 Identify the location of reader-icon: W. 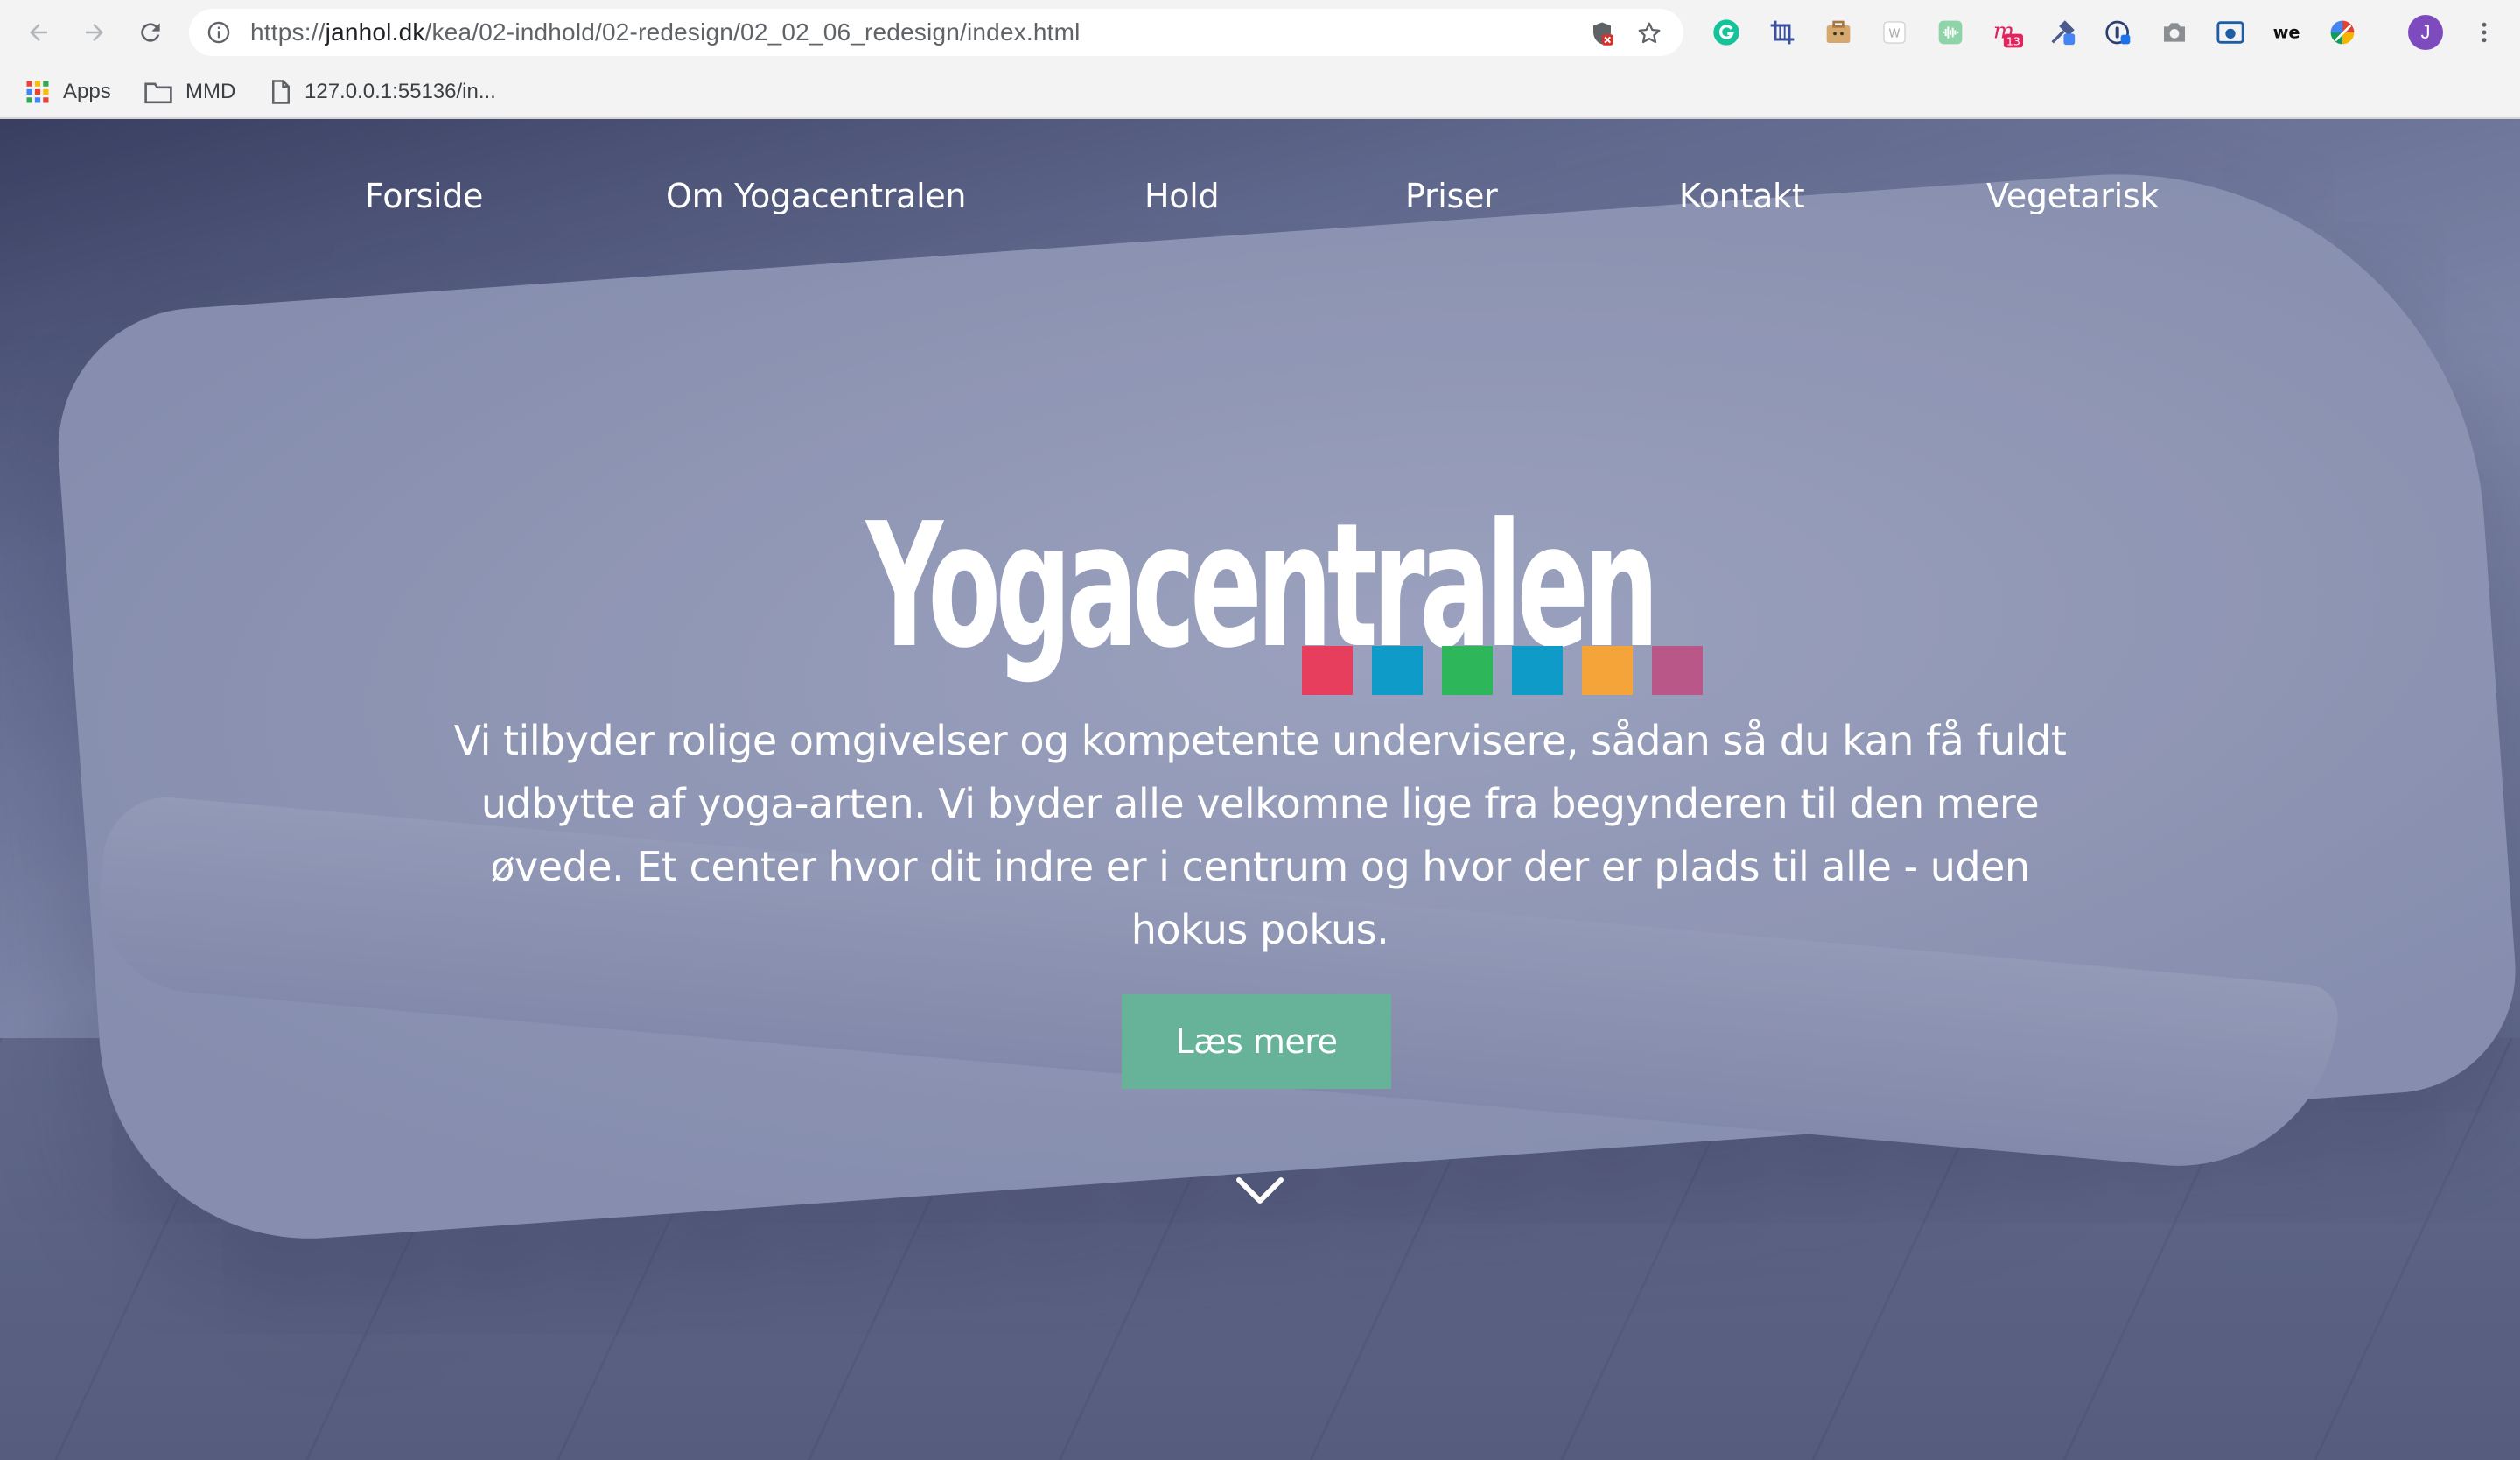
(1894, 32).